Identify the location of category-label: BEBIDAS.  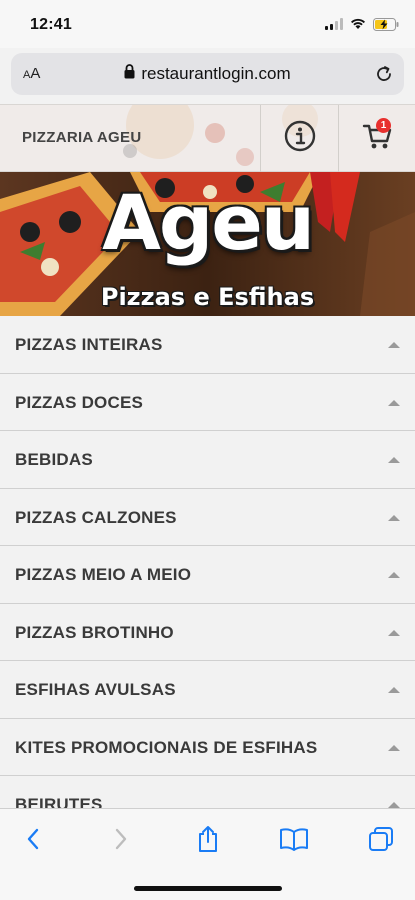
(54, 459).